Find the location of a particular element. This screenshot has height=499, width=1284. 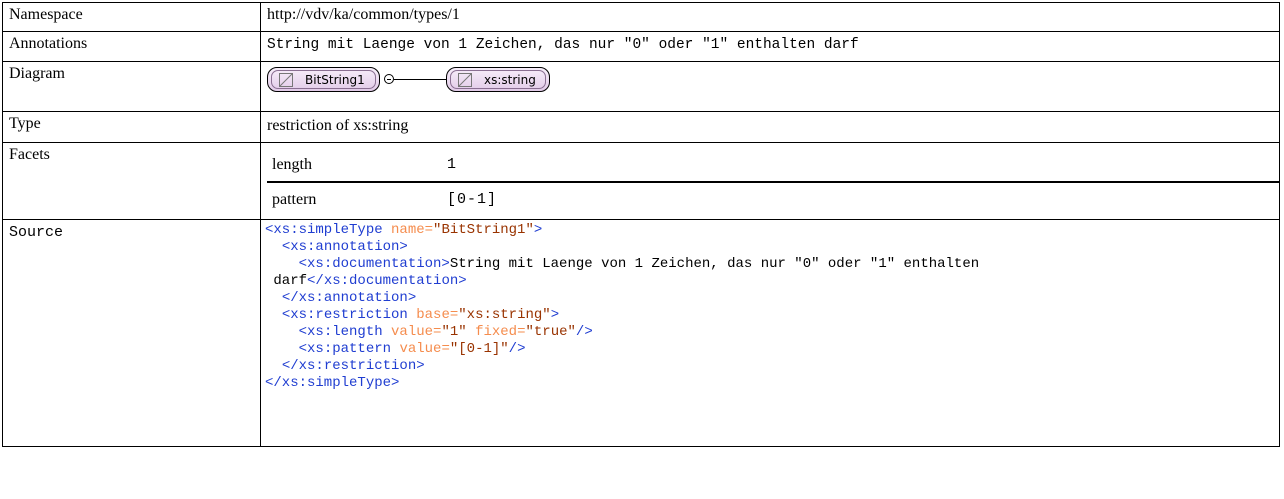

facet-value: 1 is located at coordinates (452, 164).